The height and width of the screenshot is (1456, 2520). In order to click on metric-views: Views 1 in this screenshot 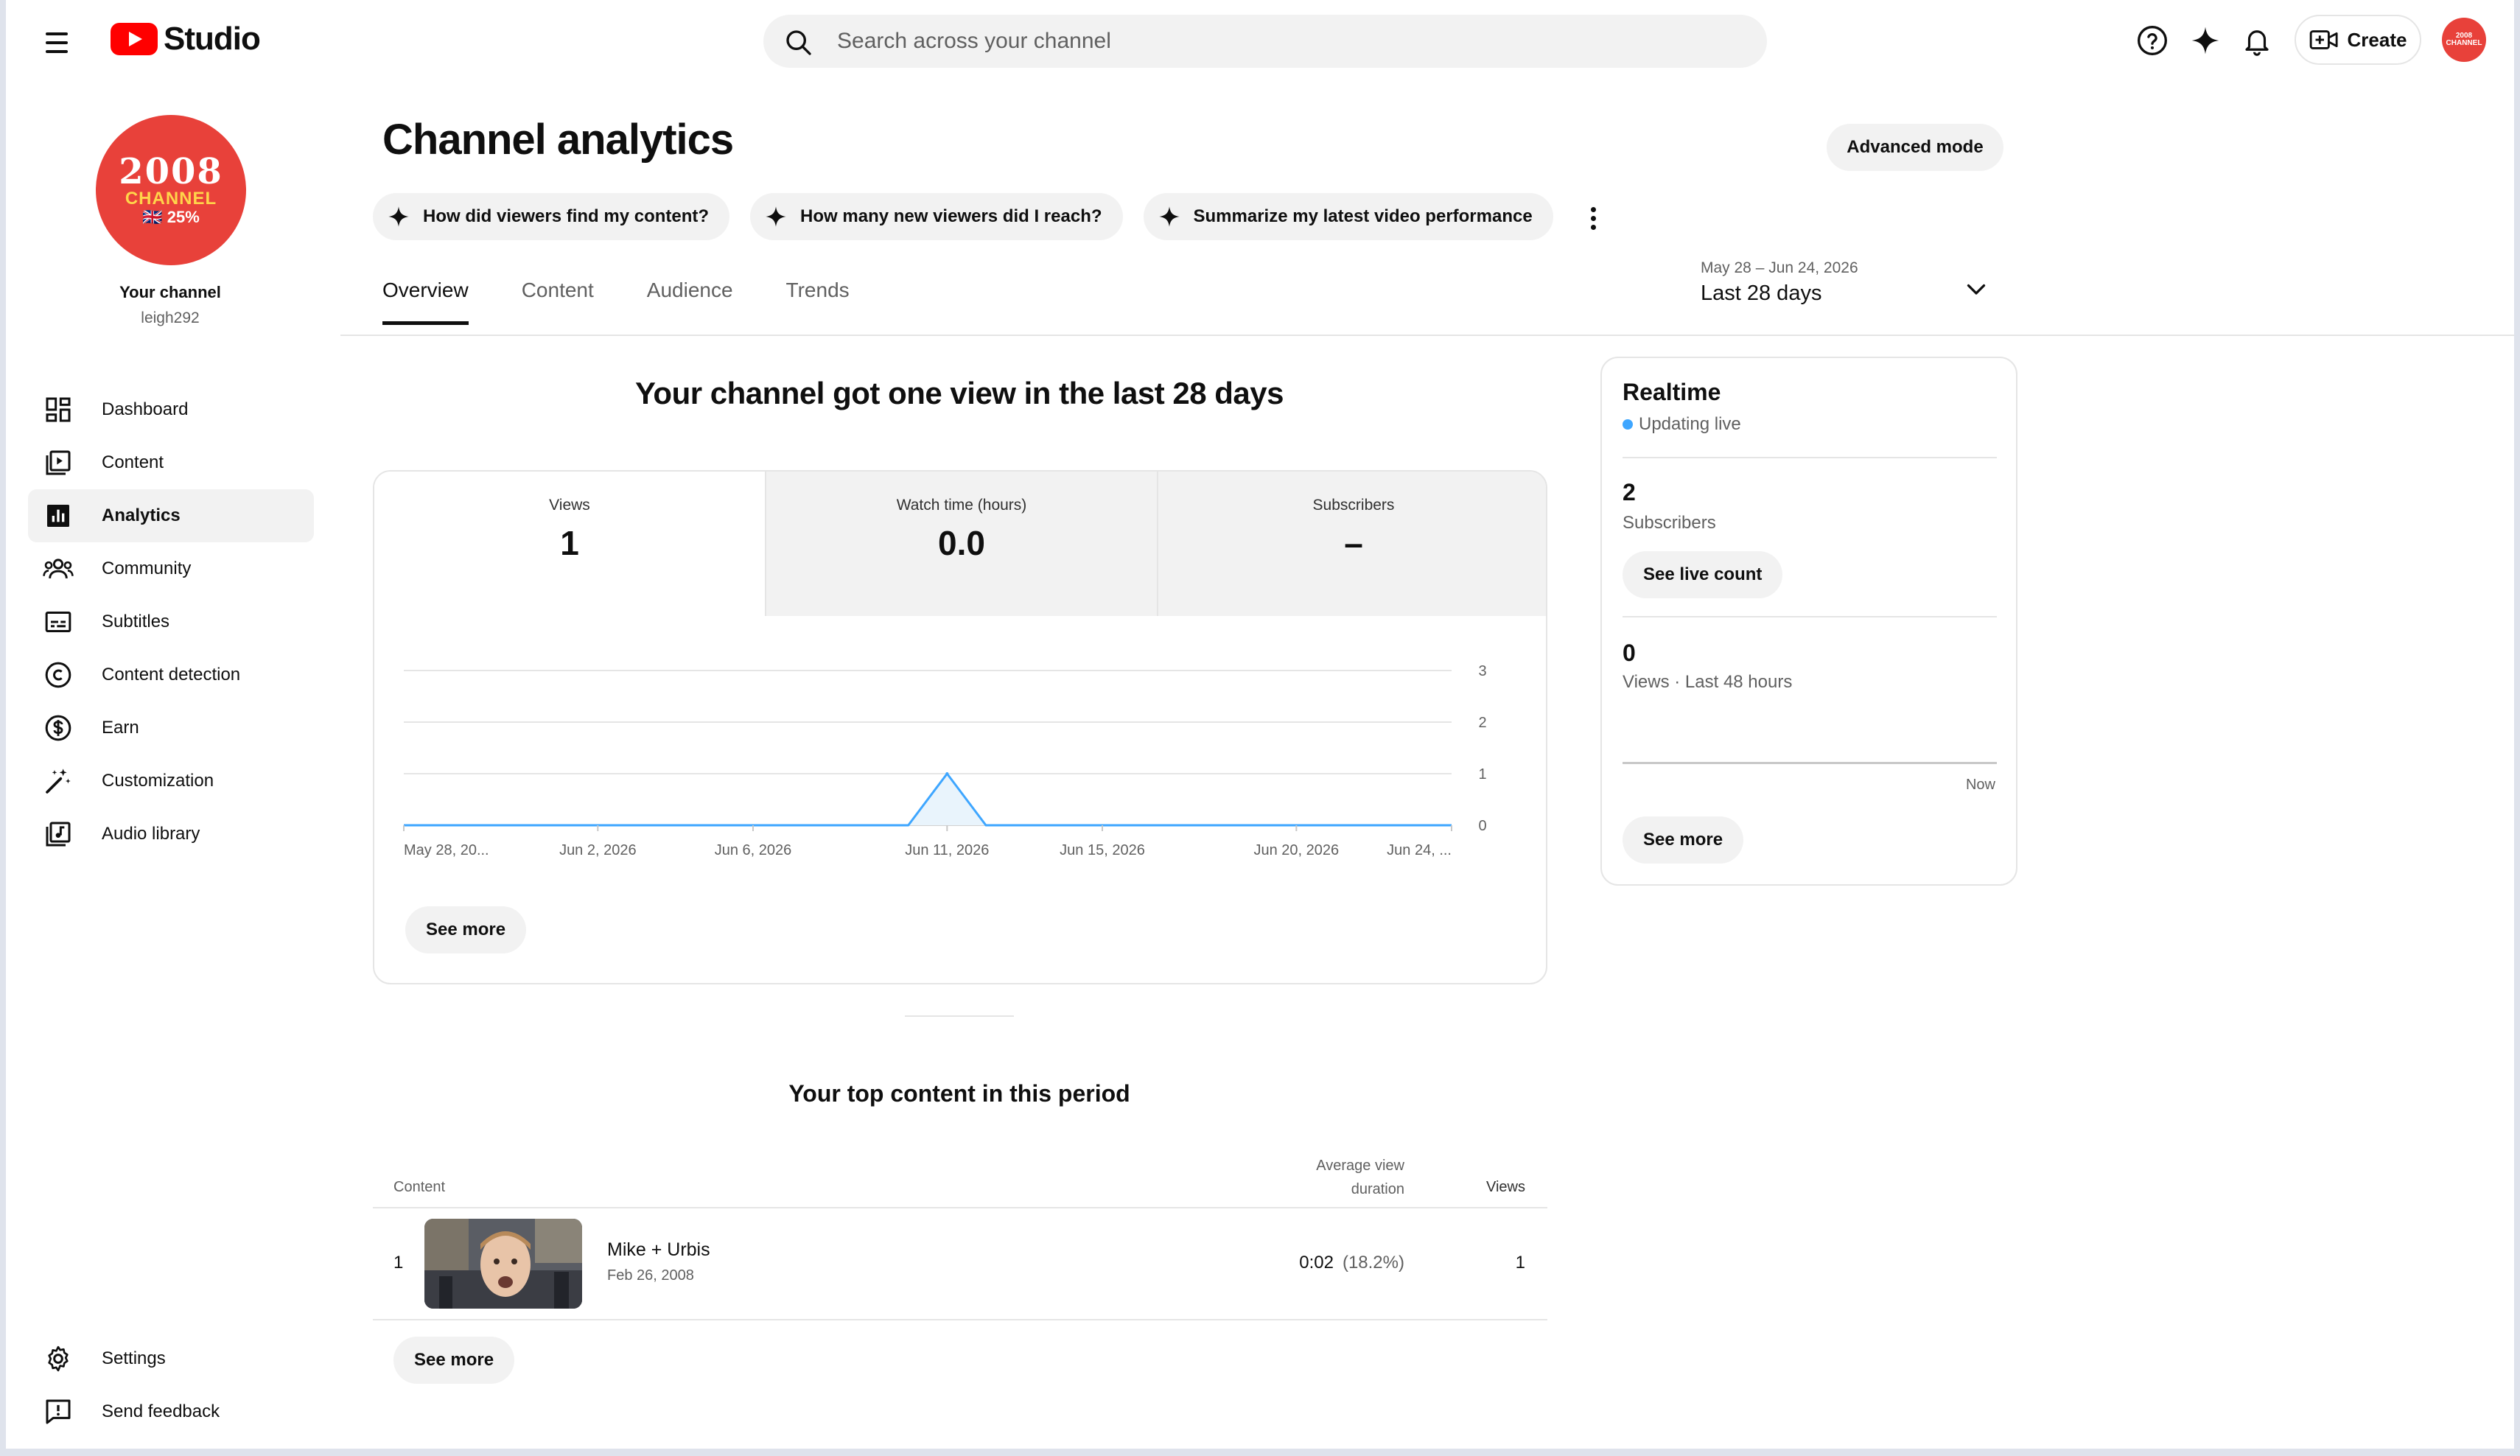, I will do `click(569, 544)`.